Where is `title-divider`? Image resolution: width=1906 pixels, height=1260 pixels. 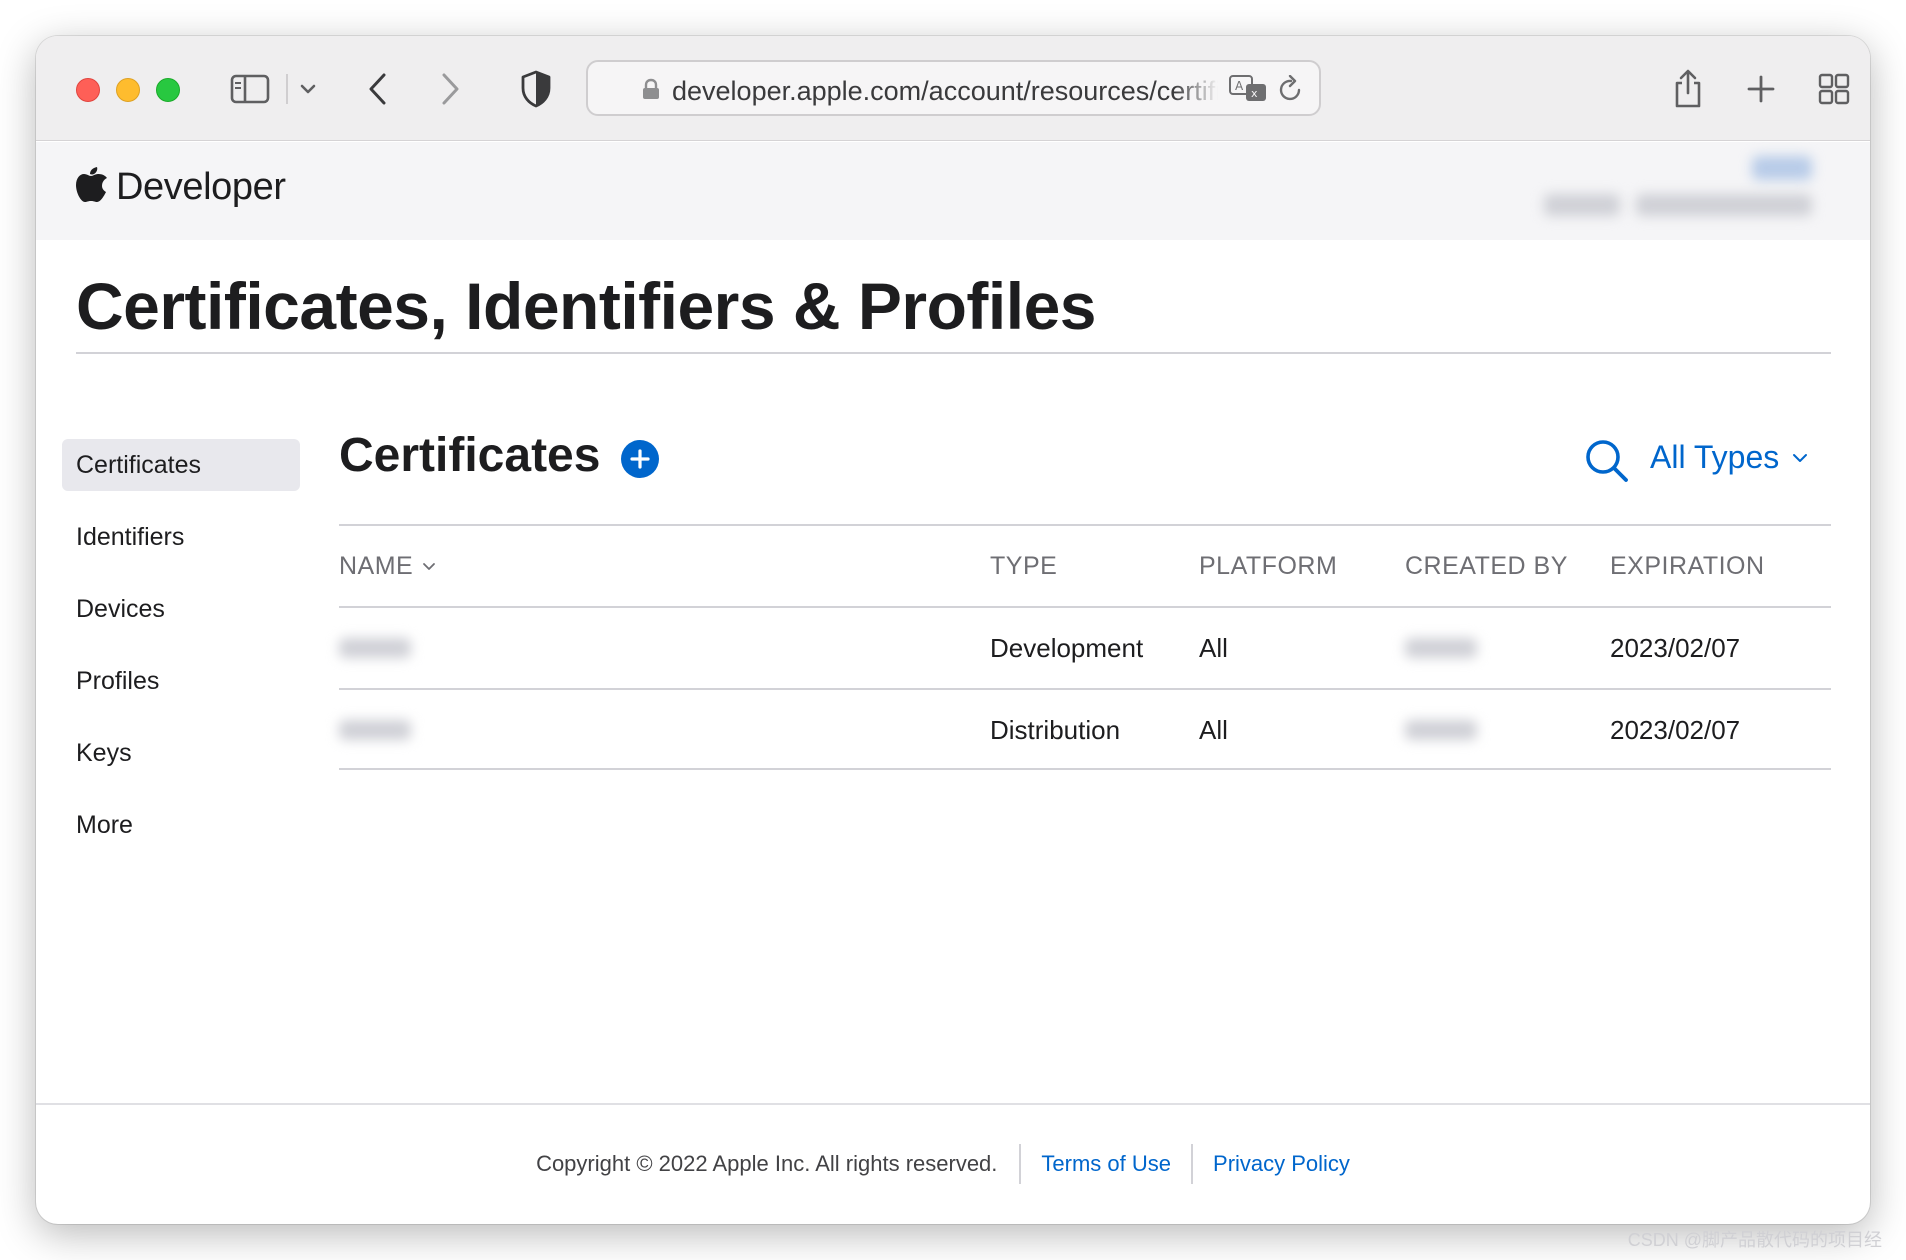
title-divider is located at coordinates (953, 353).